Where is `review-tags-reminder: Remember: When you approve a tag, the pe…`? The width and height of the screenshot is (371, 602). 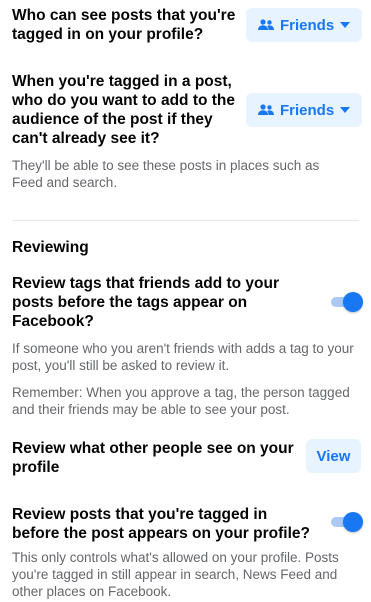 review-tags-reminder: Remember: When you approve a tag, the pe… is located at coordinates (181, 401).